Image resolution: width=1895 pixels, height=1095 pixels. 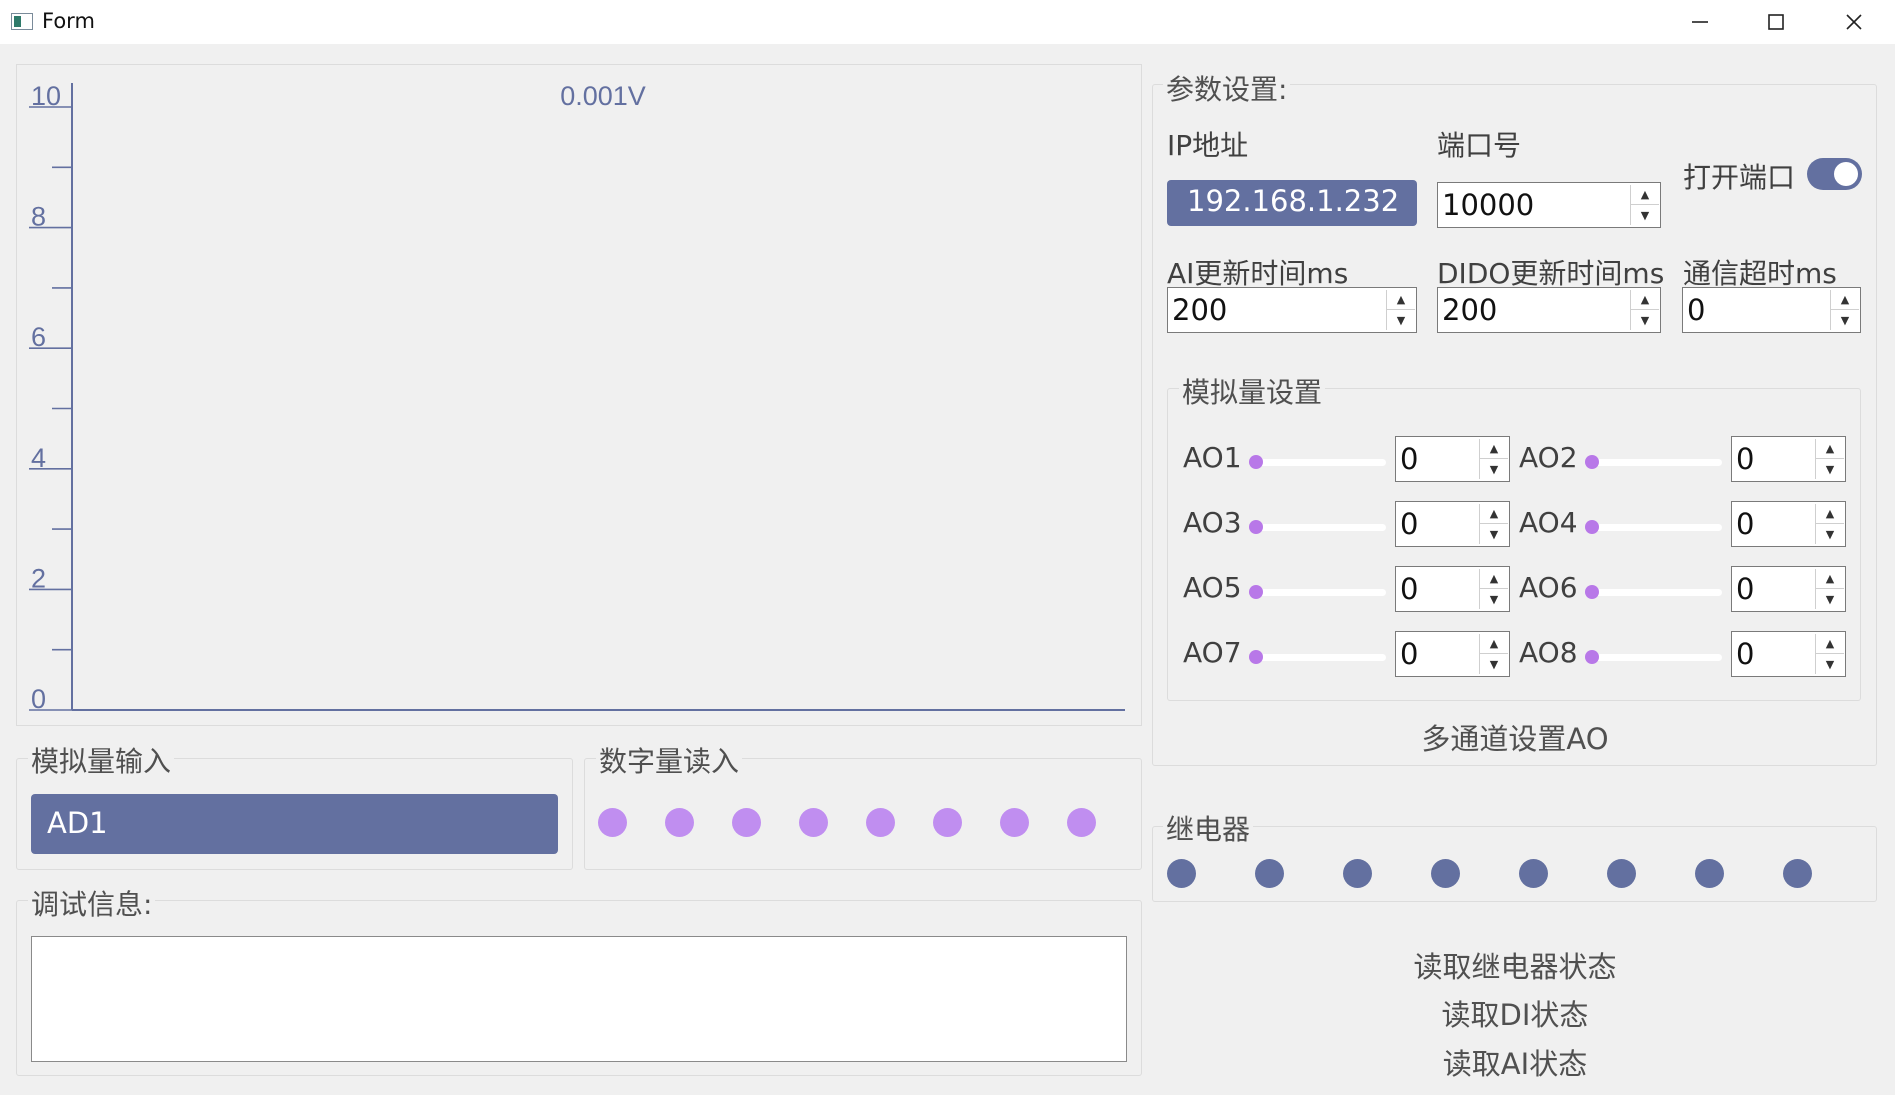 What do you see at coordinates (1760, 273) in the screenshot?
I see `timeout-label: 通信超时ms` at bounding box center [1760, 273].